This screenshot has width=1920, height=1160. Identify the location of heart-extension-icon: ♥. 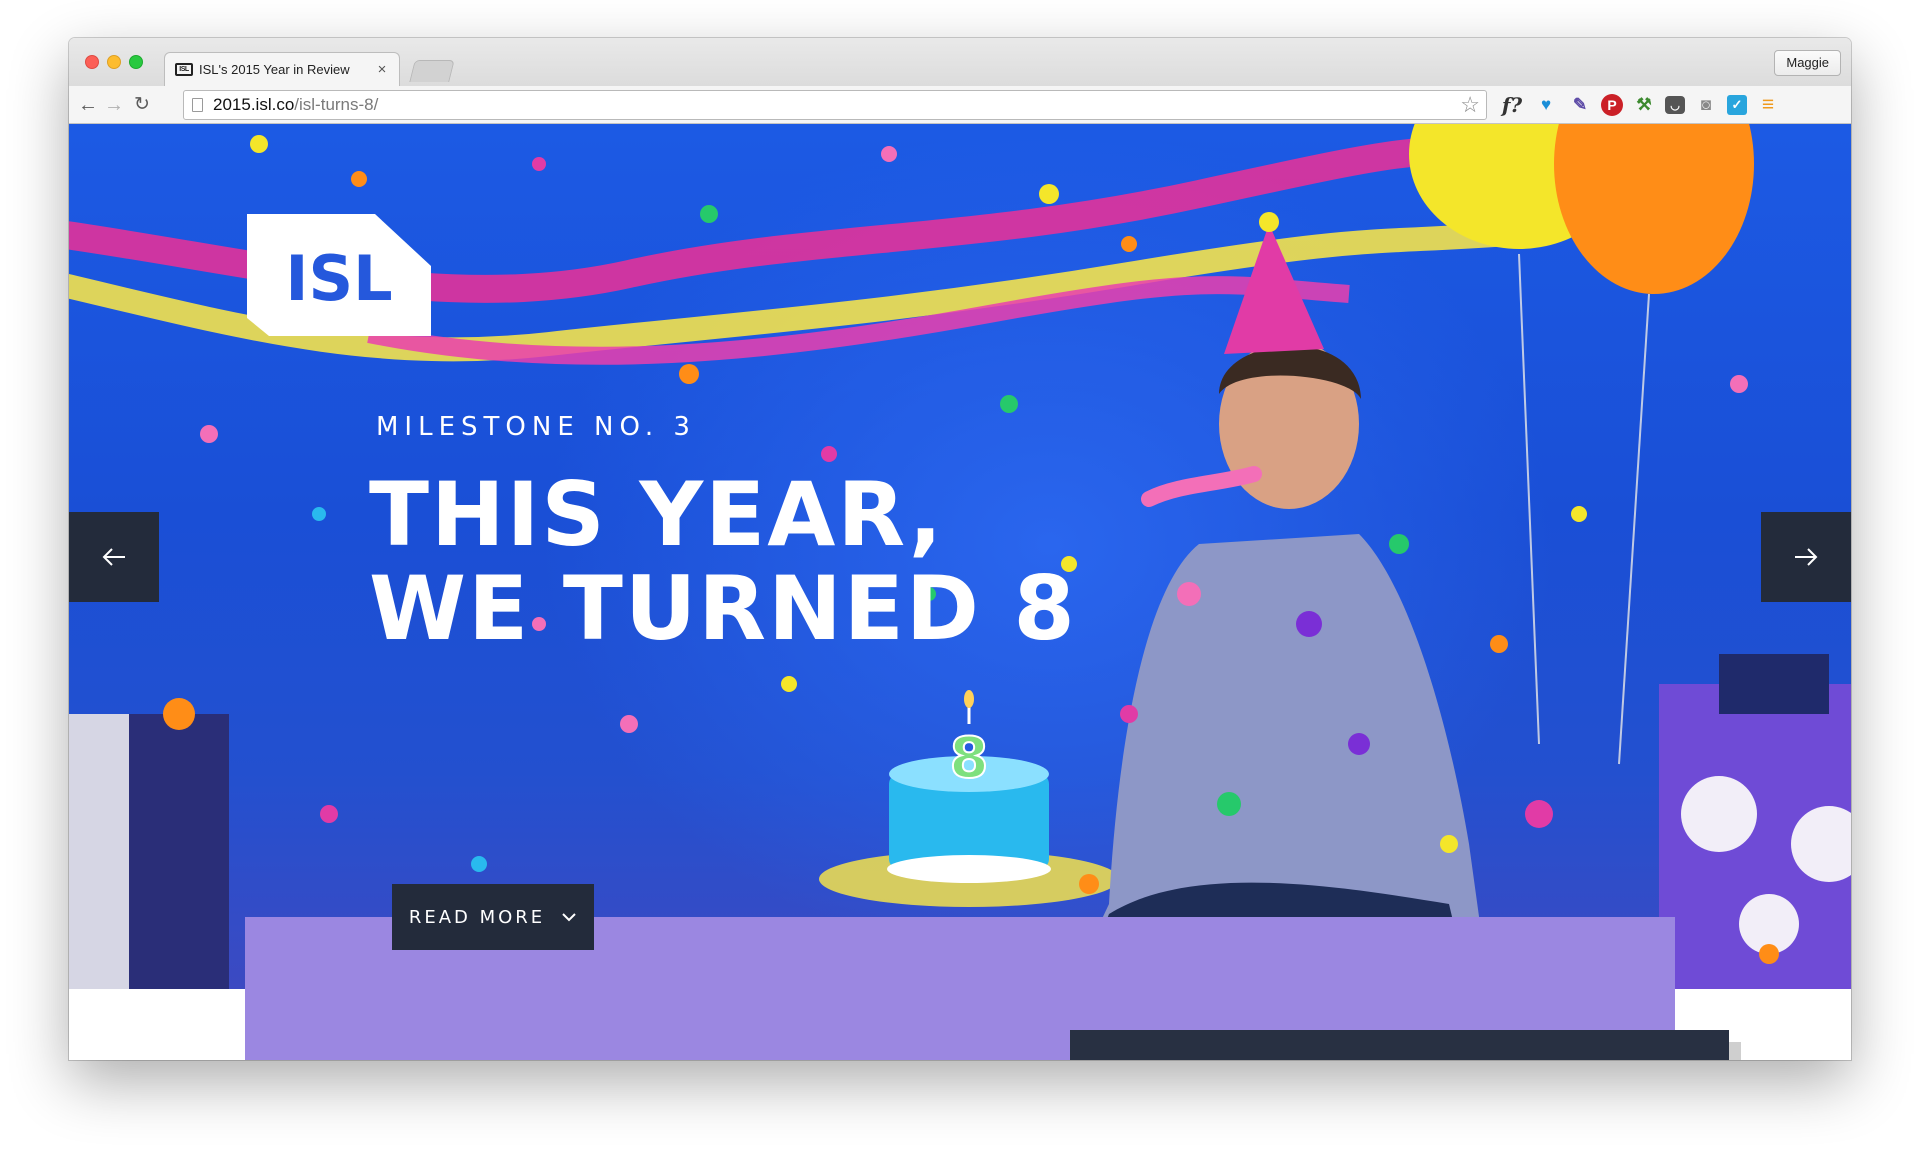
(1546, 105).